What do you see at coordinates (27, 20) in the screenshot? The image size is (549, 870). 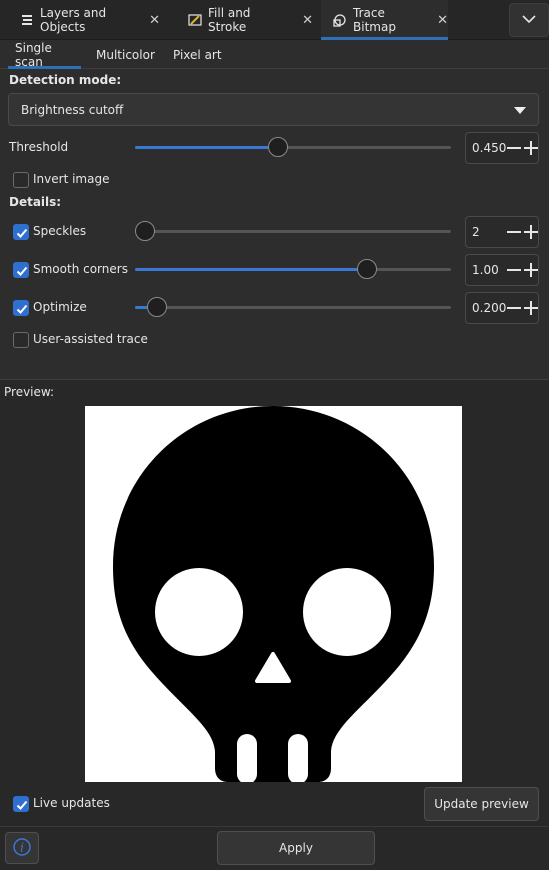 I see `layers-icon` at bounding box center [27, 20].